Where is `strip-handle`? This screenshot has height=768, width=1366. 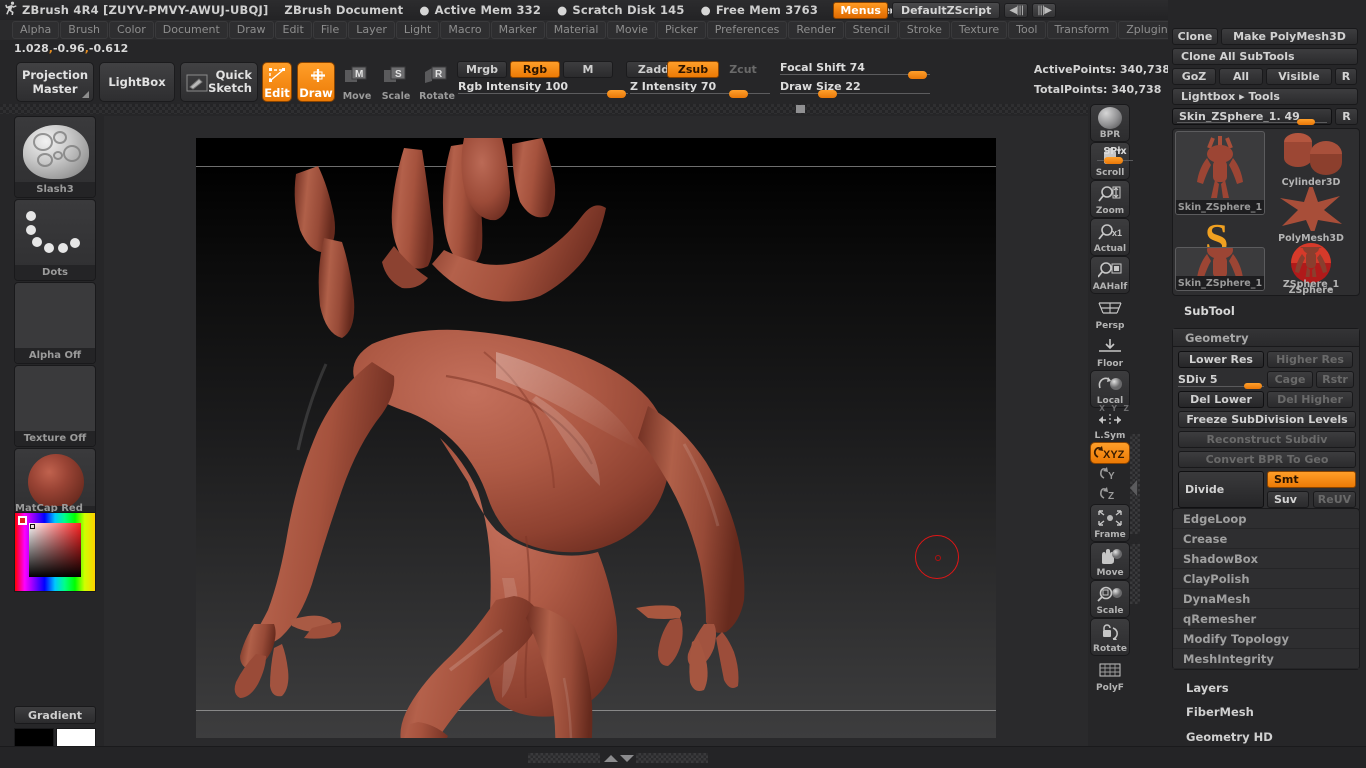 strip-handle is located at coordinates (800, 109).